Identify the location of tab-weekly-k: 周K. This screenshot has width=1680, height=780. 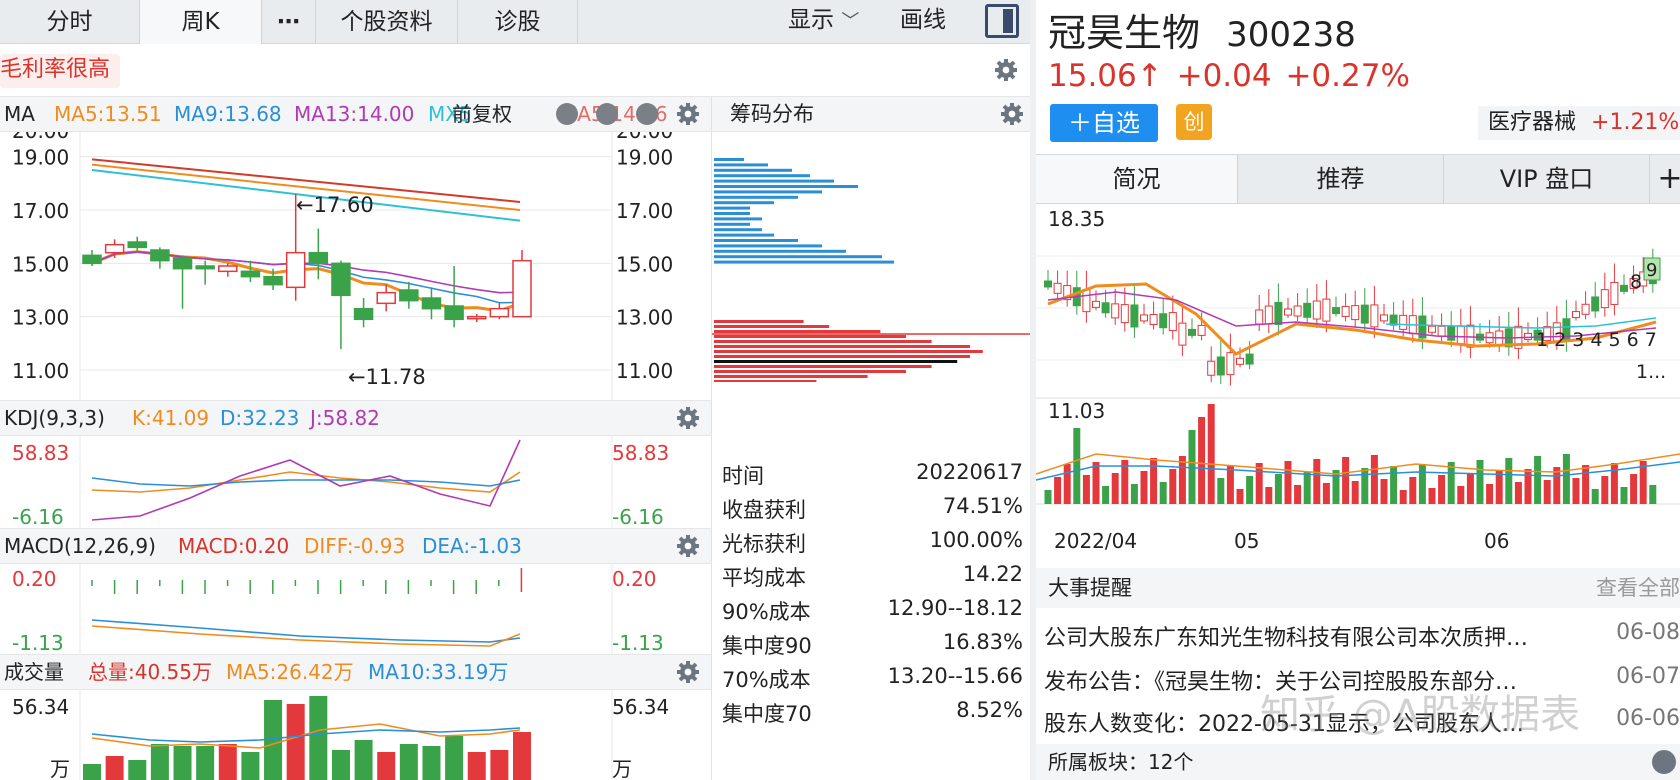
(201, 22).